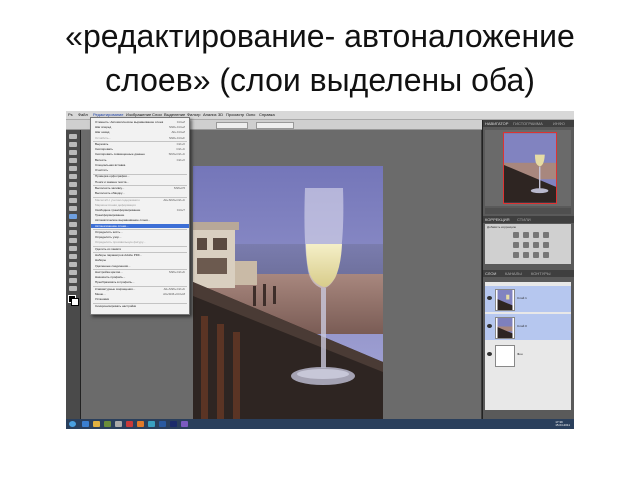  I want to click on edit-menu-item: Очистить, so click(140, 170).